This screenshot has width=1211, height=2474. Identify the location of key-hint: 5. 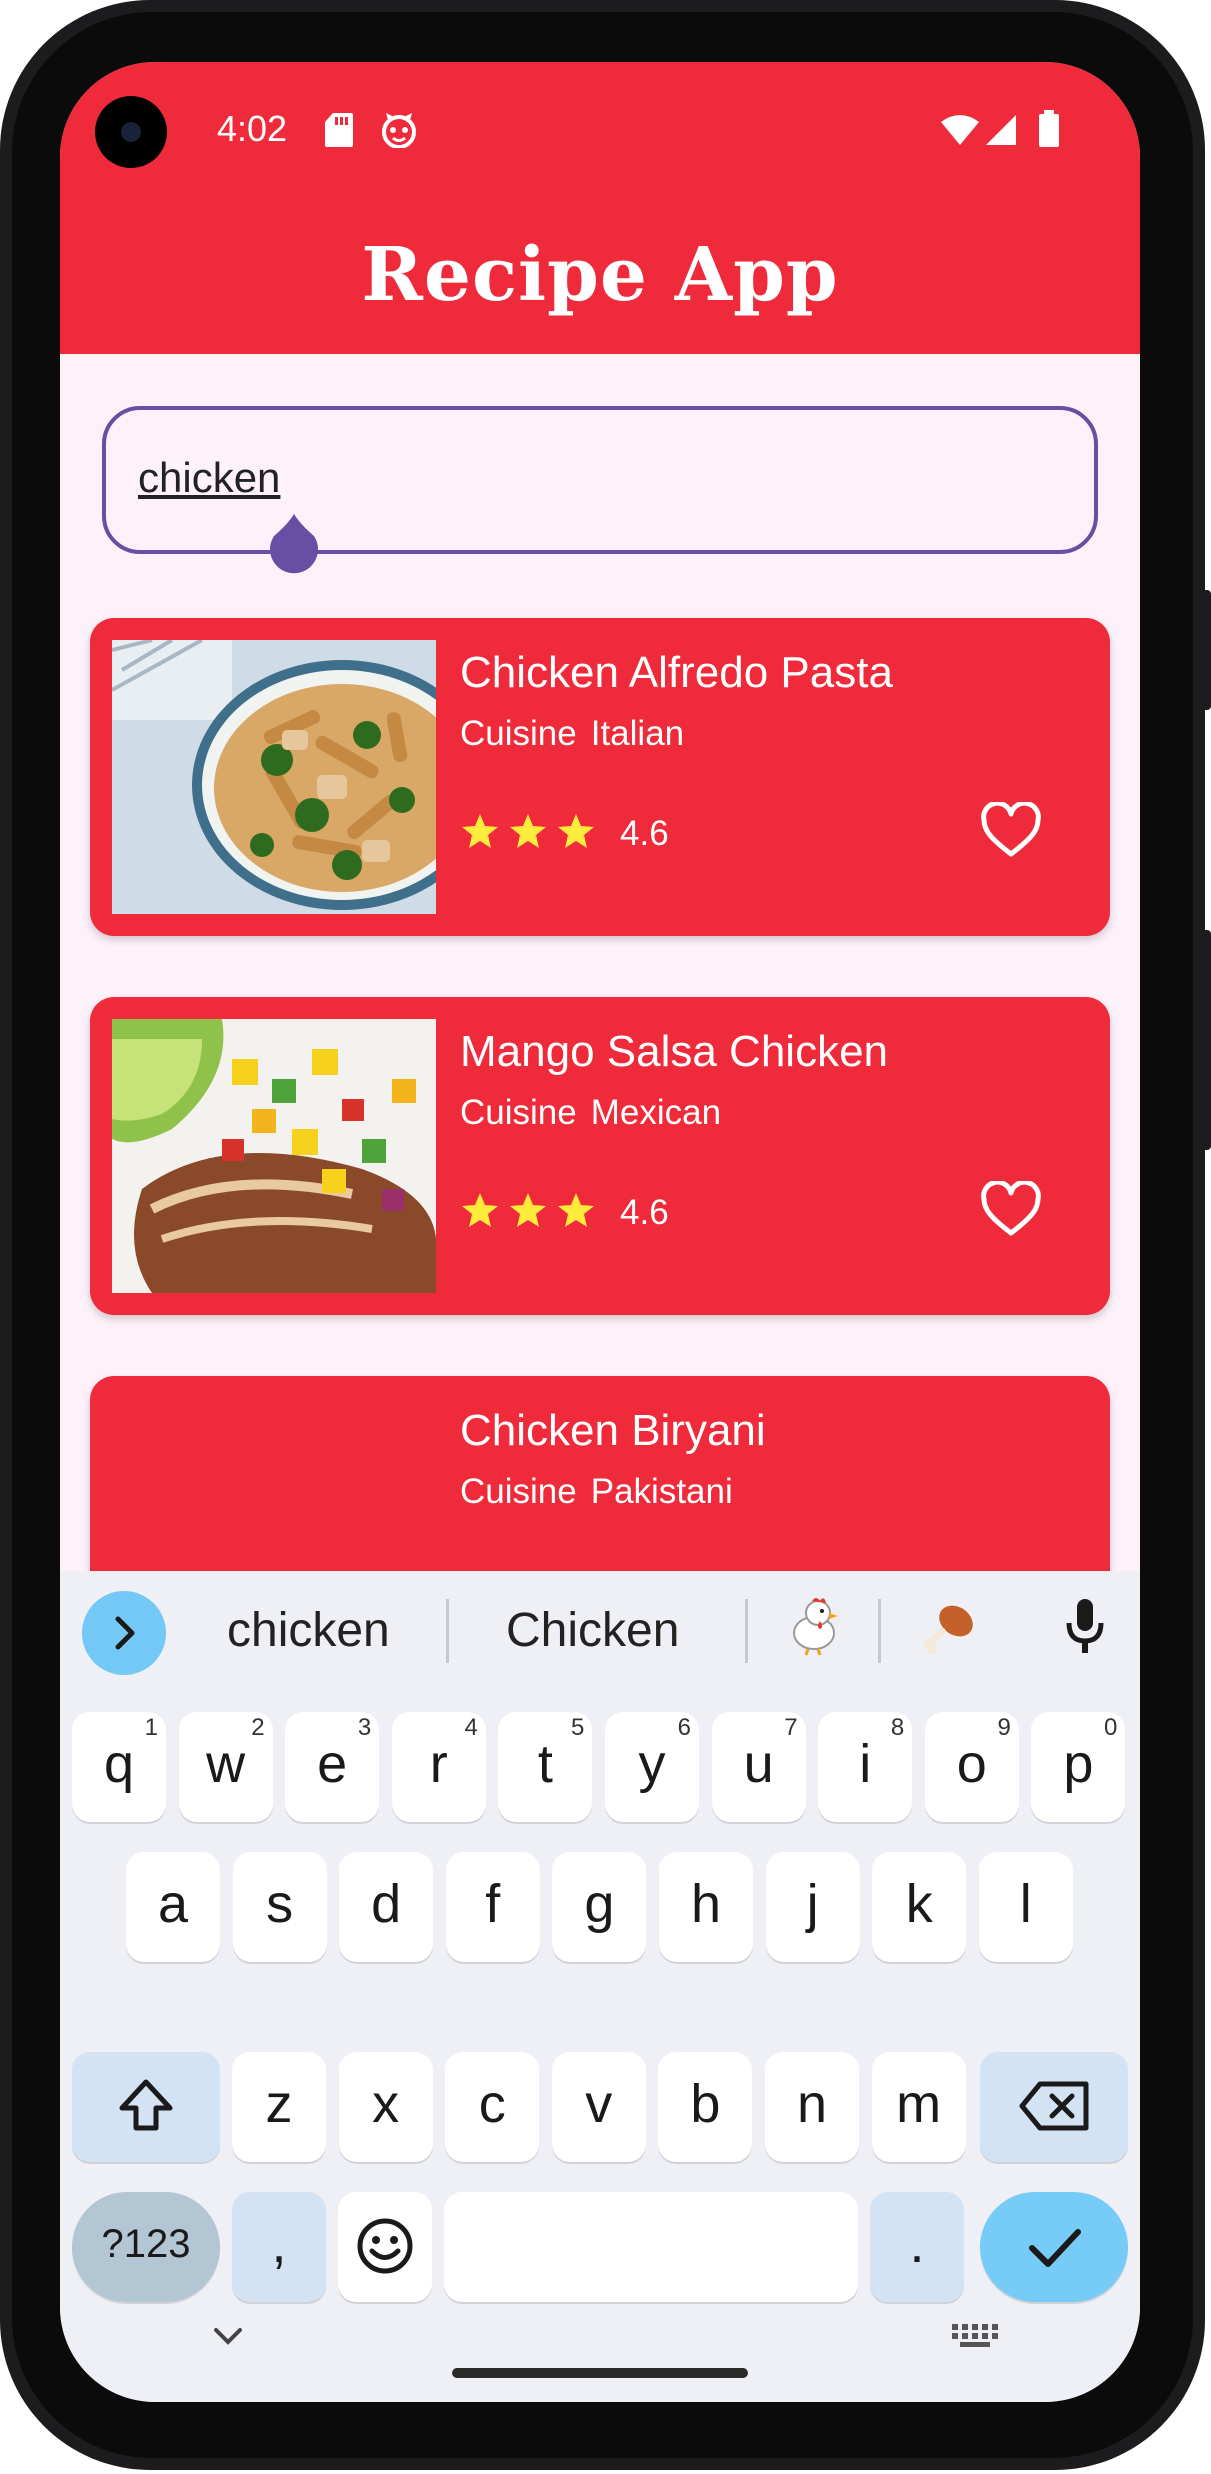
(578, 1727).